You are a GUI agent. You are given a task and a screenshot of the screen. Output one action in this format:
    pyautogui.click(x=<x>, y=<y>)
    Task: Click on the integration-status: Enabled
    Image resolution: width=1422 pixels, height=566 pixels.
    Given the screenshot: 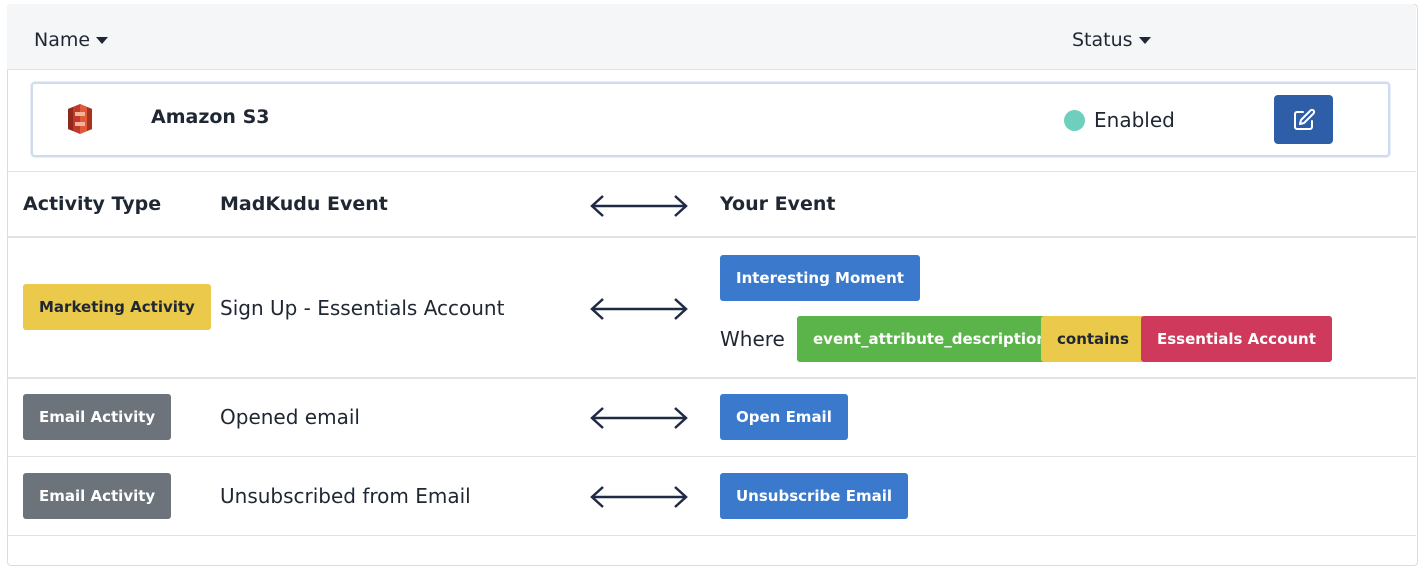 What is the action you would take?
    pyautogui.click(x=1134, y=120)
    